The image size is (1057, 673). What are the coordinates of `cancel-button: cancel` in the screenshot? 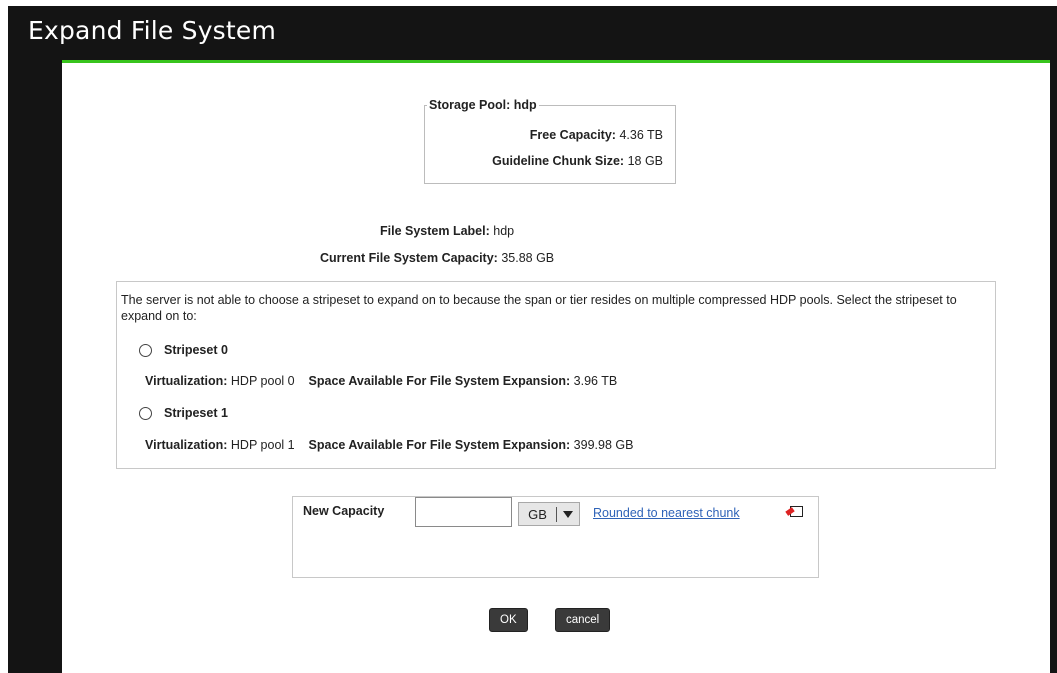 It's located at (583, 620).